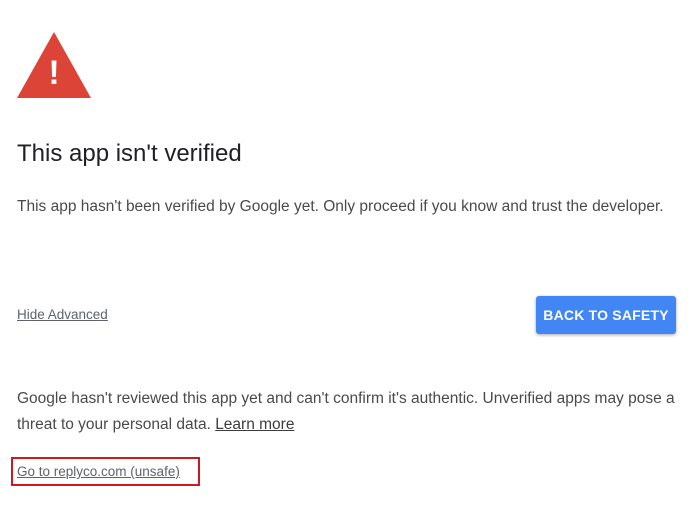 The image size is (694, 514). I want to click on back-to-safety-button: BACK TO SAFETY, so click(606, 315).